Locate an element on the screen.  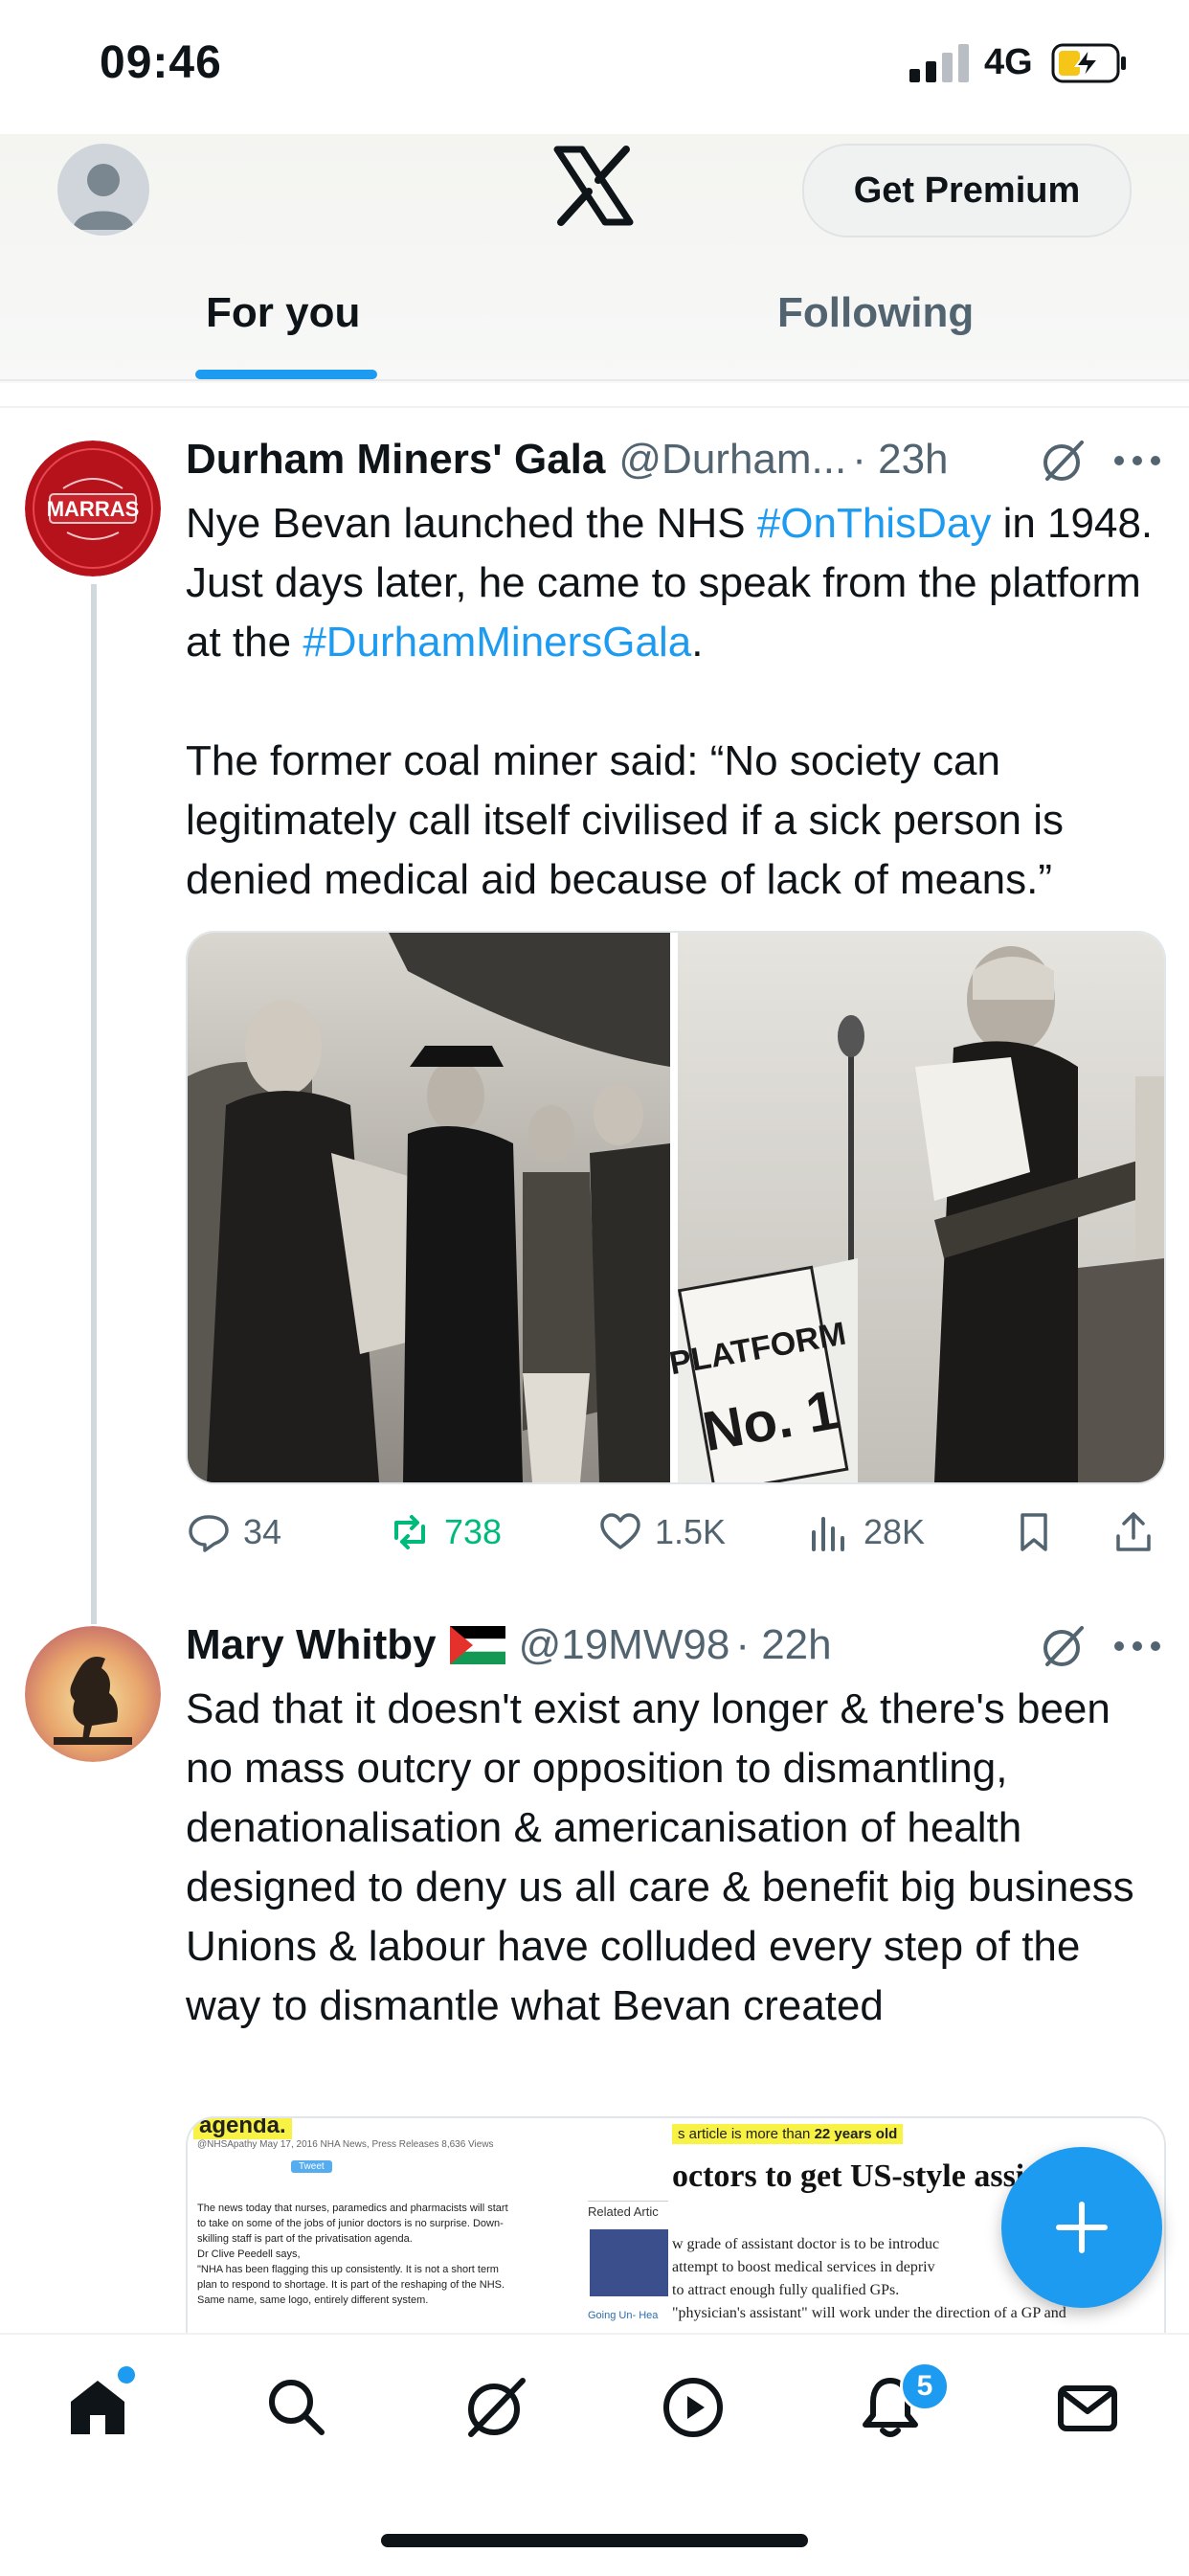
author-name: Durham Miners' Gala is located at coordinates (395, 460).